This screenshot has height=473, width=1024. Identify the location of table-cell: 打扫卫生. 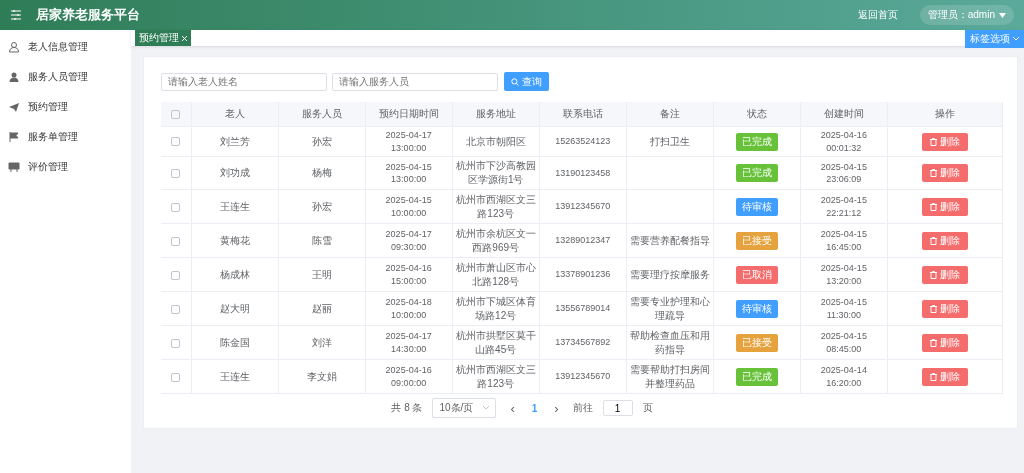
(670, 141).